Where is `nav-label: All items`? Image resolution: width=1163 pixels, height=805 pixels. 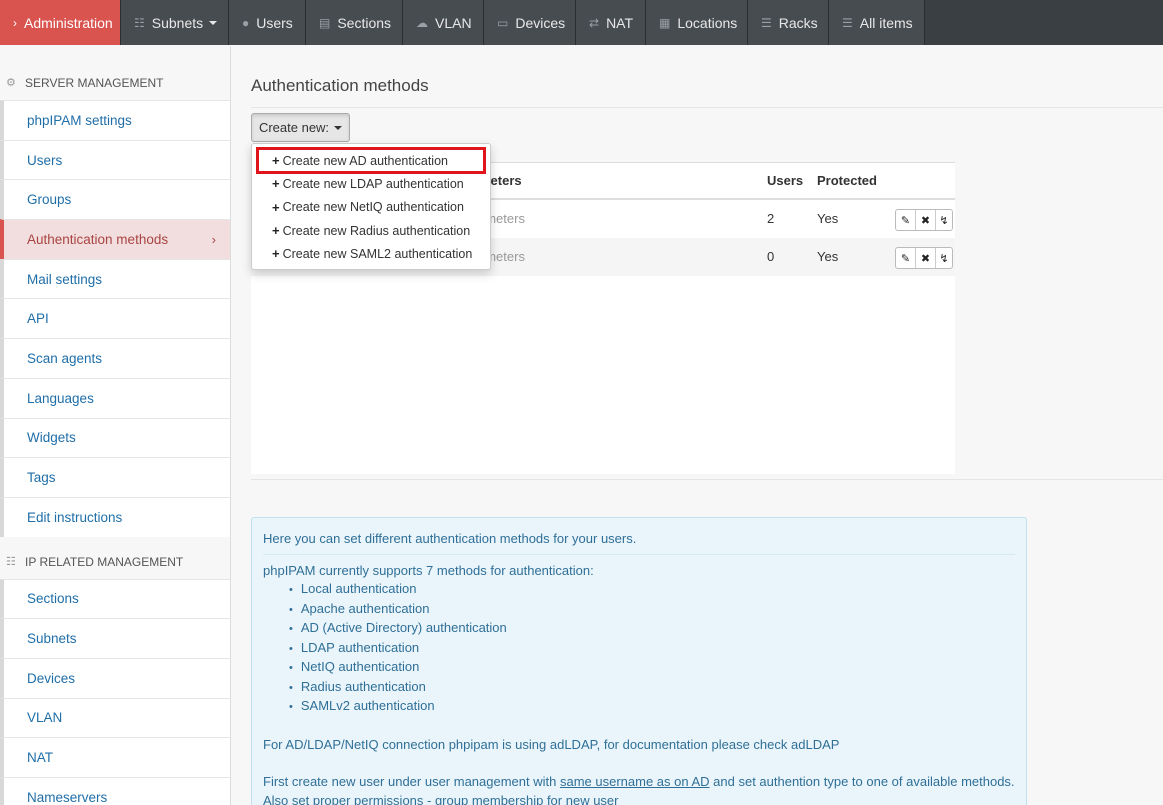
nav-label: All items is located at coordinates (886, 22).